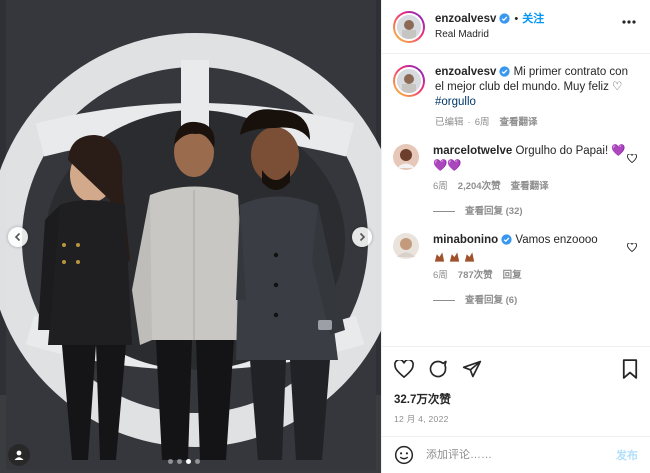 The height and width of the screenshot is (473, 650). I want to click on post-comment-button: 发布, so click(627, 455).